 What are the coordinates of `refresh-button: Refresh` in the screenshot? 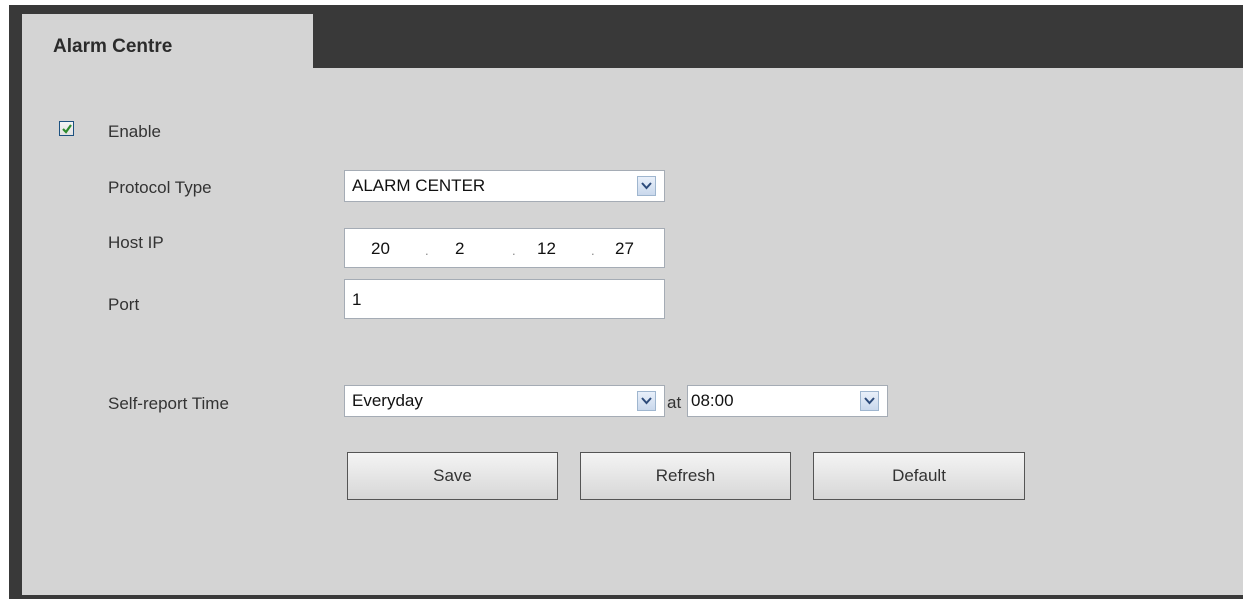 It's located at (685, 476).